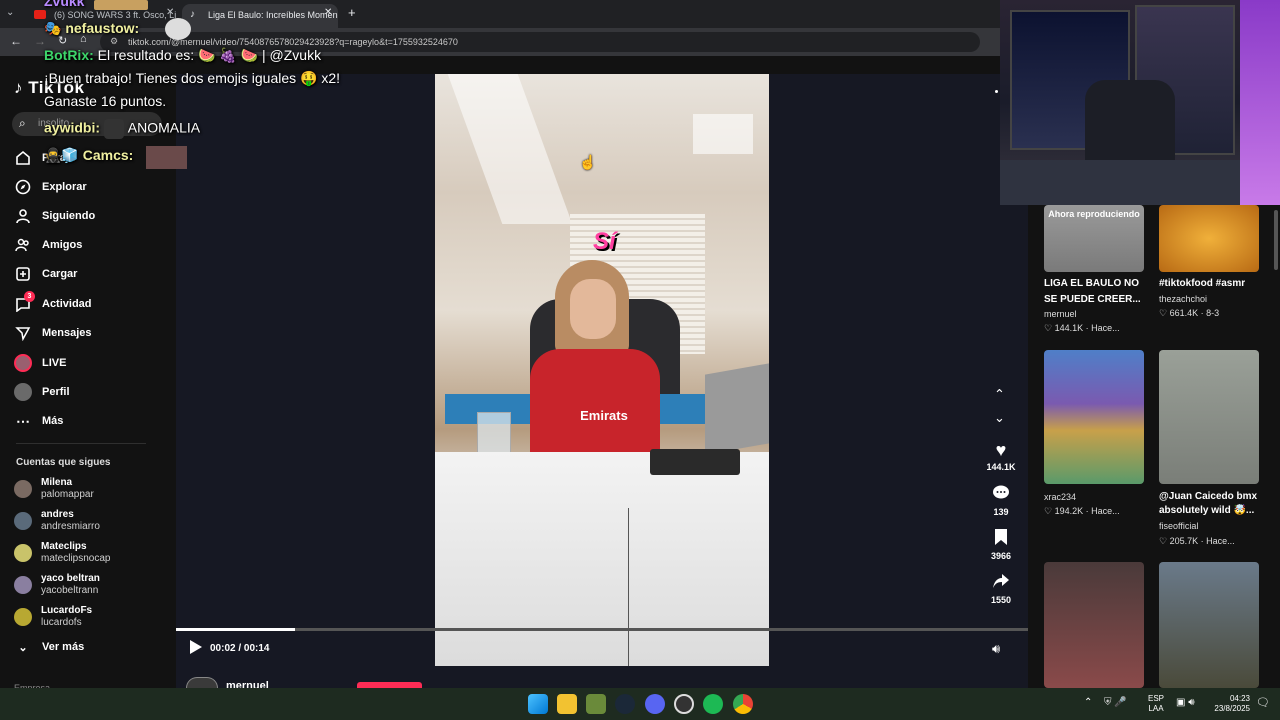  I want to click on video-author: thezachchoi, so click(1183, 299).